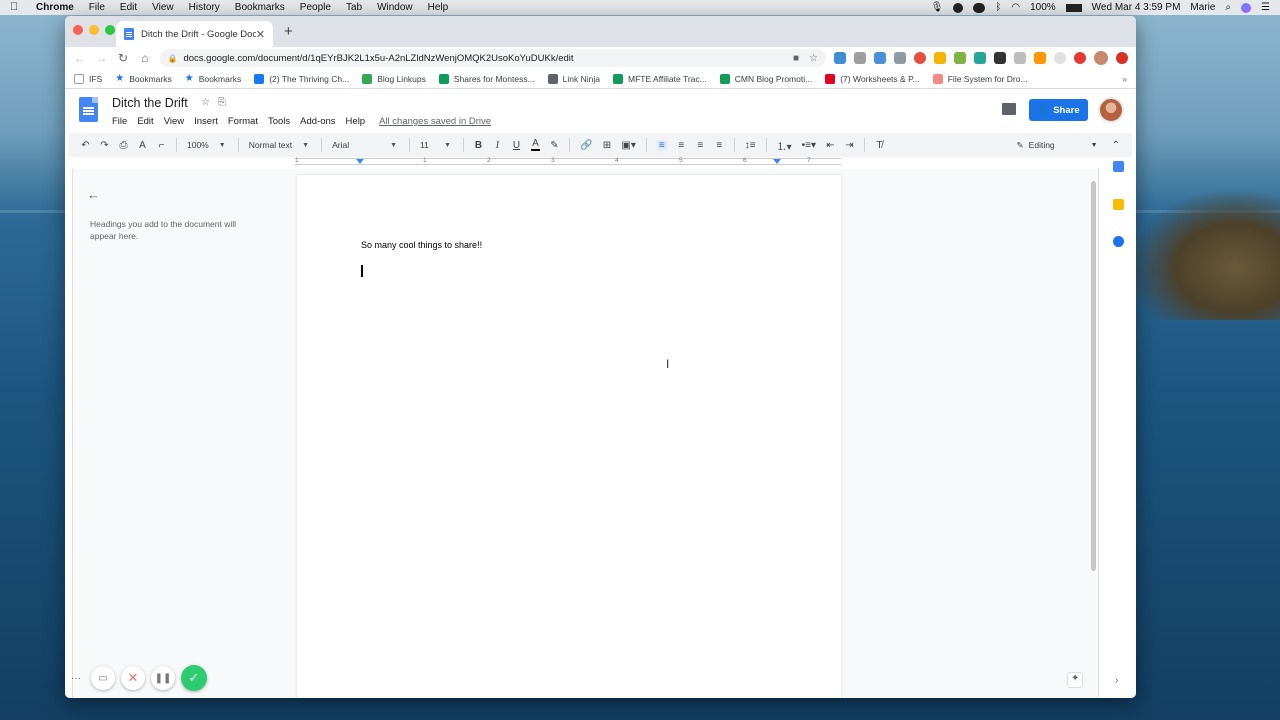 Image resolution: width=1280 pixels, height=720 pixels. Describe the element at coordinates (628, 145) in the screenshot. I see `insert-image-icon: ▣▾` at that location.